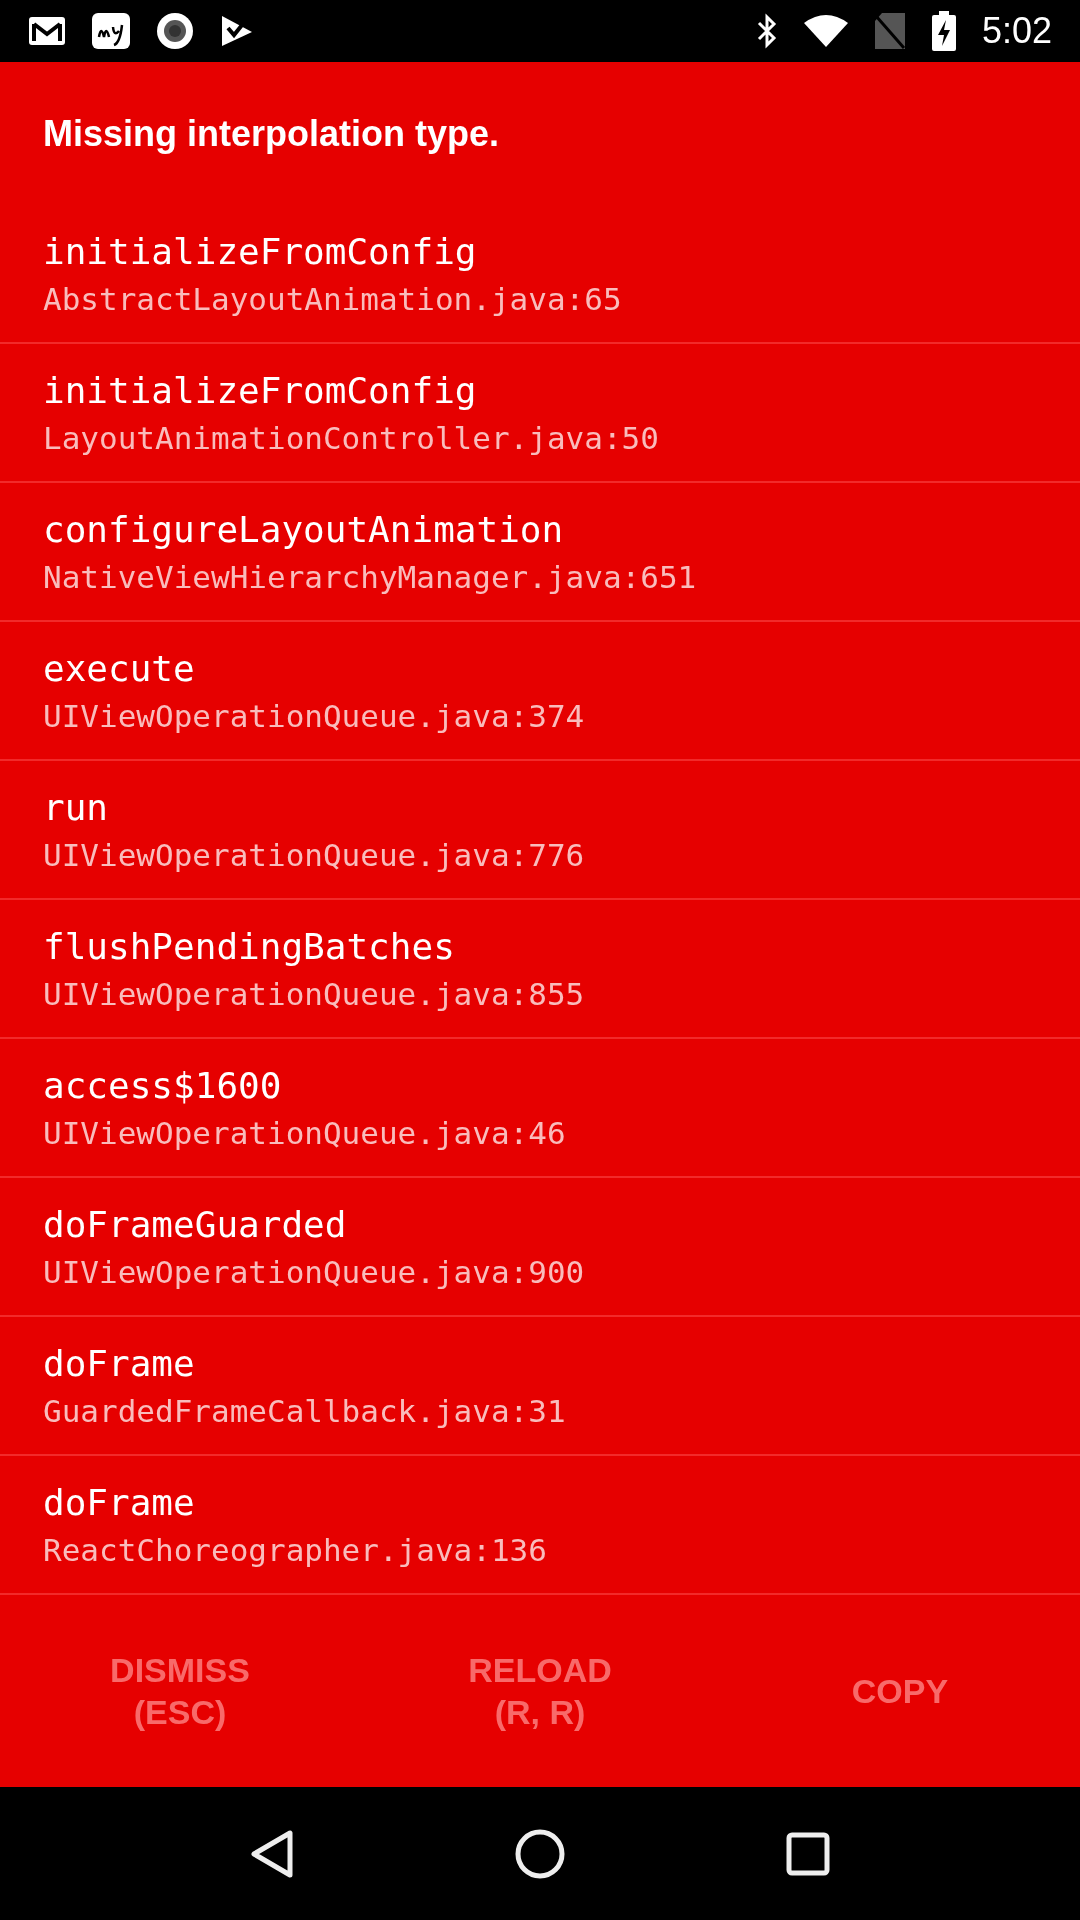  What do you see at coordinates (333, 298) in the screenshot?
I see `file-location: AbstractLayoutAnimation.java:65` at bounding box center [333, 298].